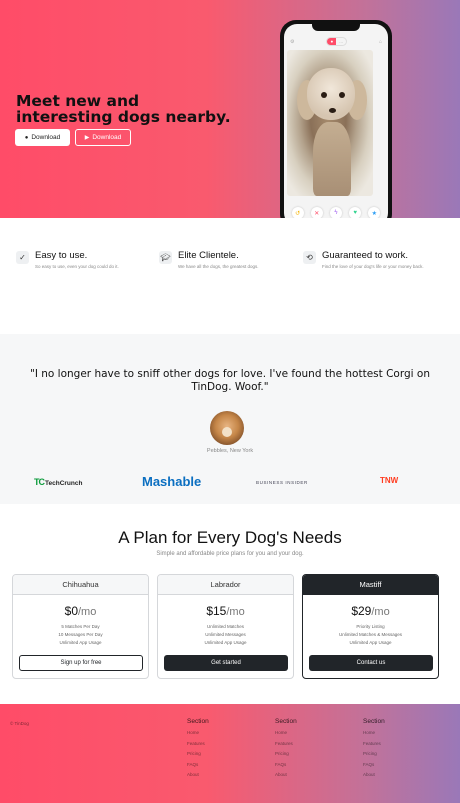 This screenshot has width=460, height=803. I want to click on pricing-title: A Plan for Every Dog's Needs, so click(230, 537).